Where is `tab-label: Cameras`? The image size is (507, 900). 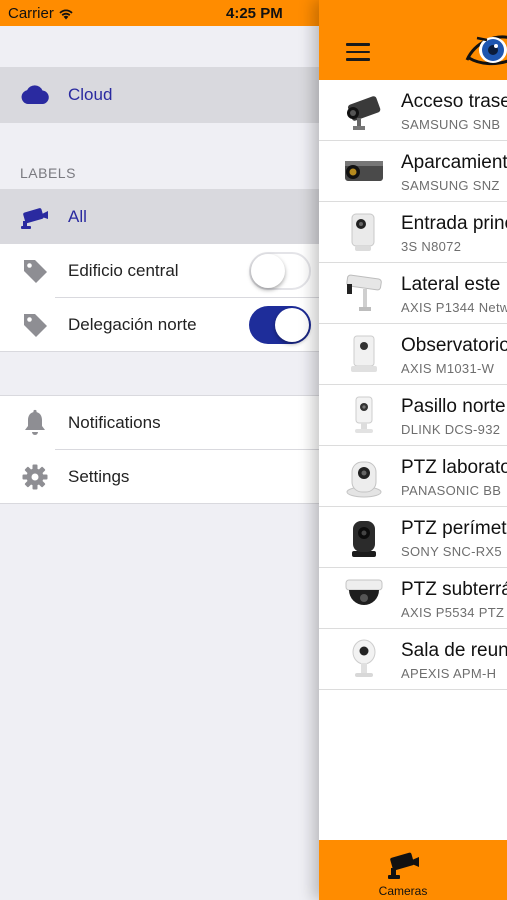
tab-label: Cameras is located at coordinates (403, 891).